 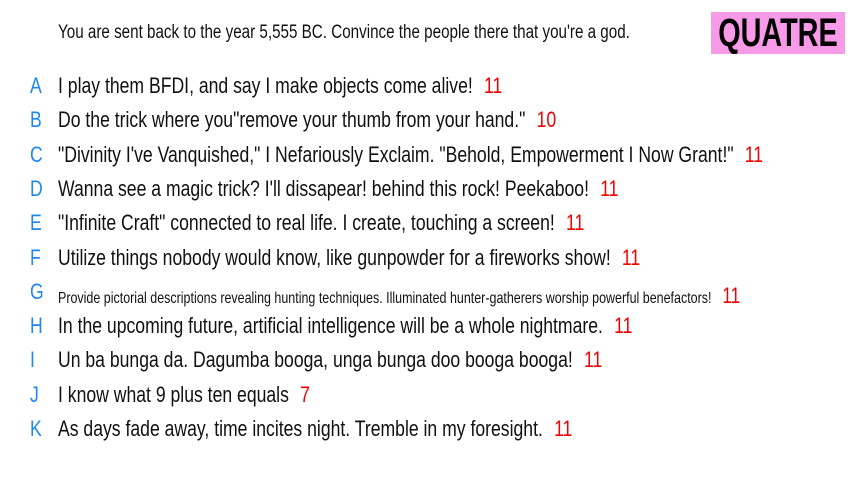 What do you see at coordinates (36, 120) in the screenshot?
I see `answer-letter: B` at bounding box center [36, 120].